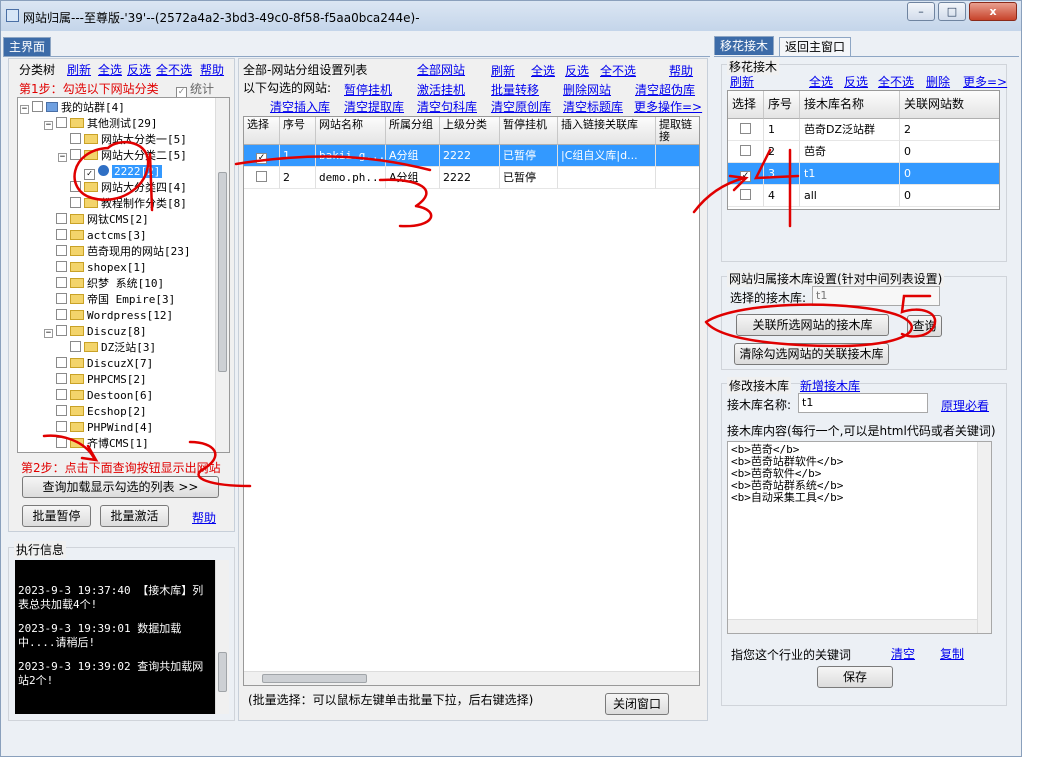  Describe the element at coordinates (413, 131) in the screenshot. I see `column-header: 所属分组` at that location.